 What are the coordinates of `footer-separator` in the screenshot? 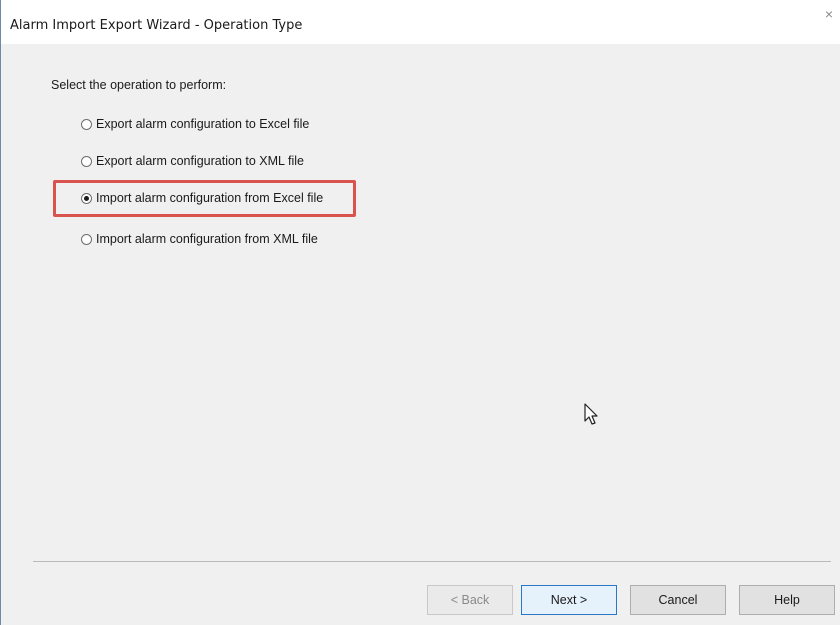 It's located at (432, 561).